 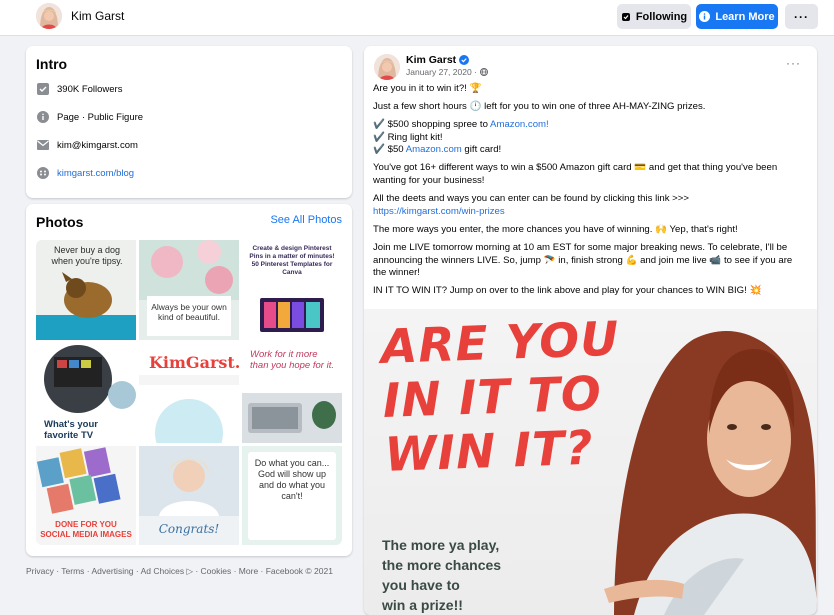 I want to click on following-label: Following, so click(x=661, y=16).